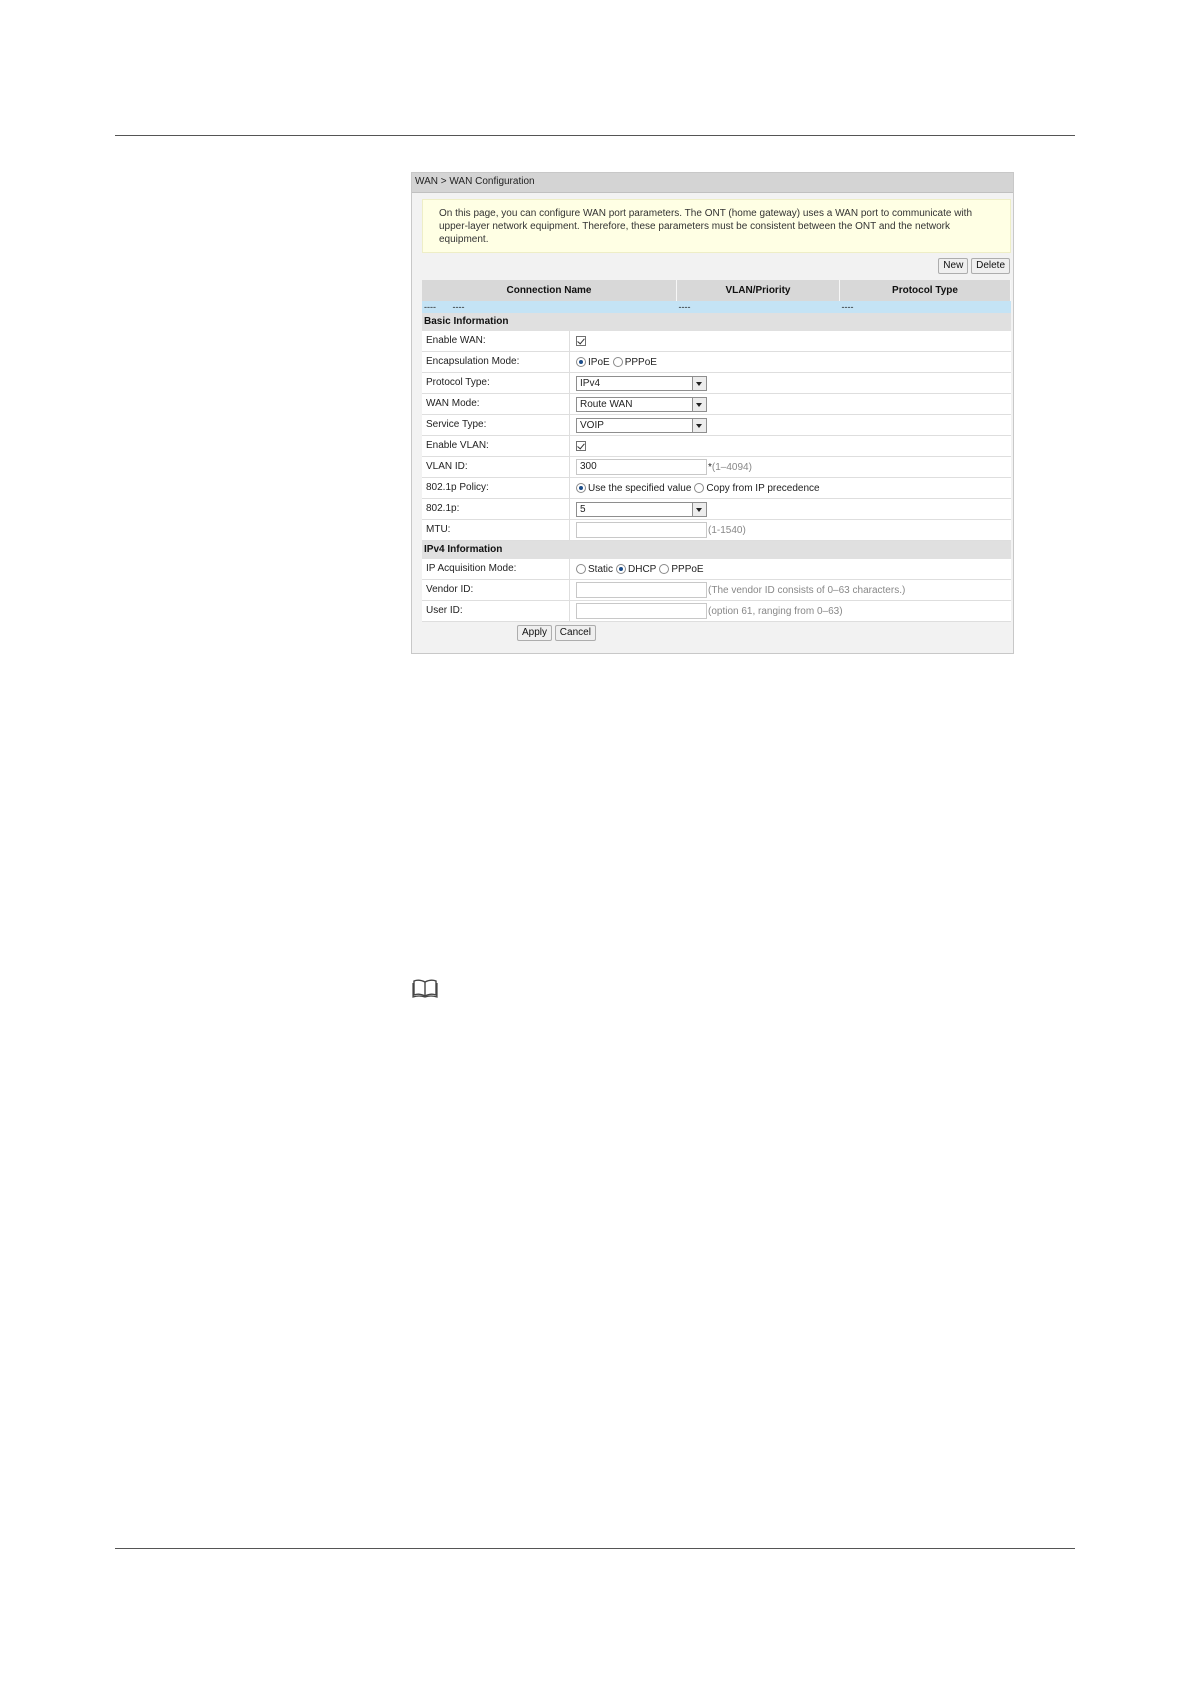  What do you see at coordinates (641, 611) in the screenshot?
I see `user-id-input` at bounding box center [641, 611].